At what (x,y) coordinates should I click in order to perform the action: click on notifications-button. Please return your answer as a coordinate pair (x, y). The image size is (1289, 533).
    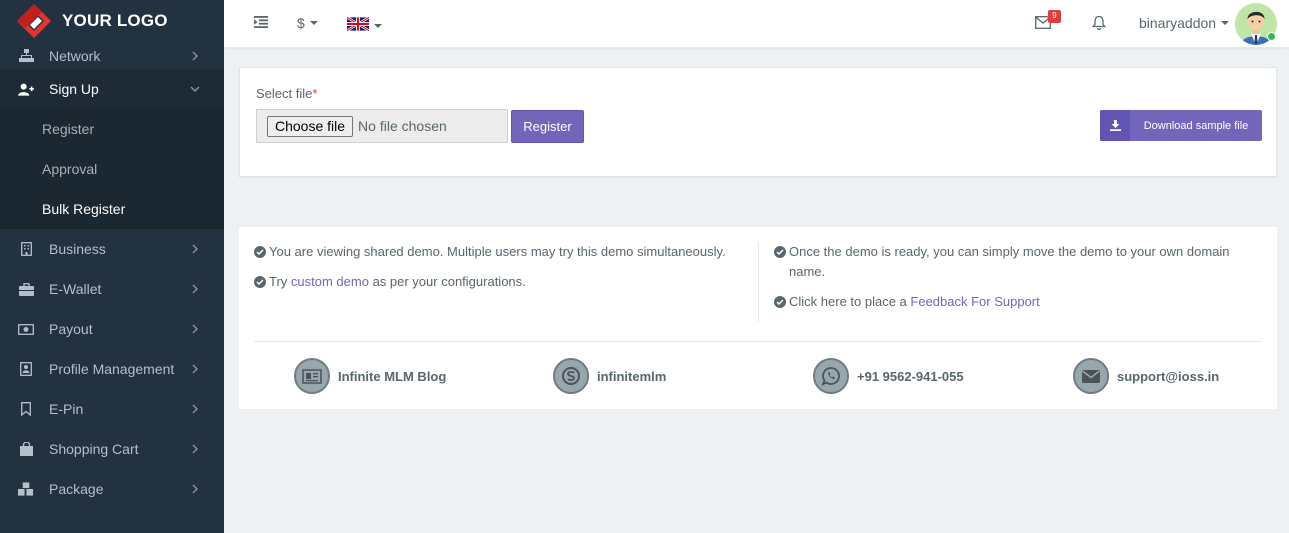
    Looking at the image, I should click on (1099, 24).